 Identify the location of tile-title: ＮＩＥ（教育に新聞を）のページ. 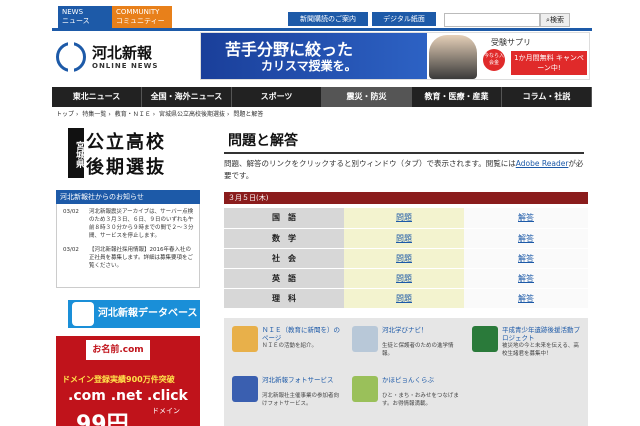
(301, 334).